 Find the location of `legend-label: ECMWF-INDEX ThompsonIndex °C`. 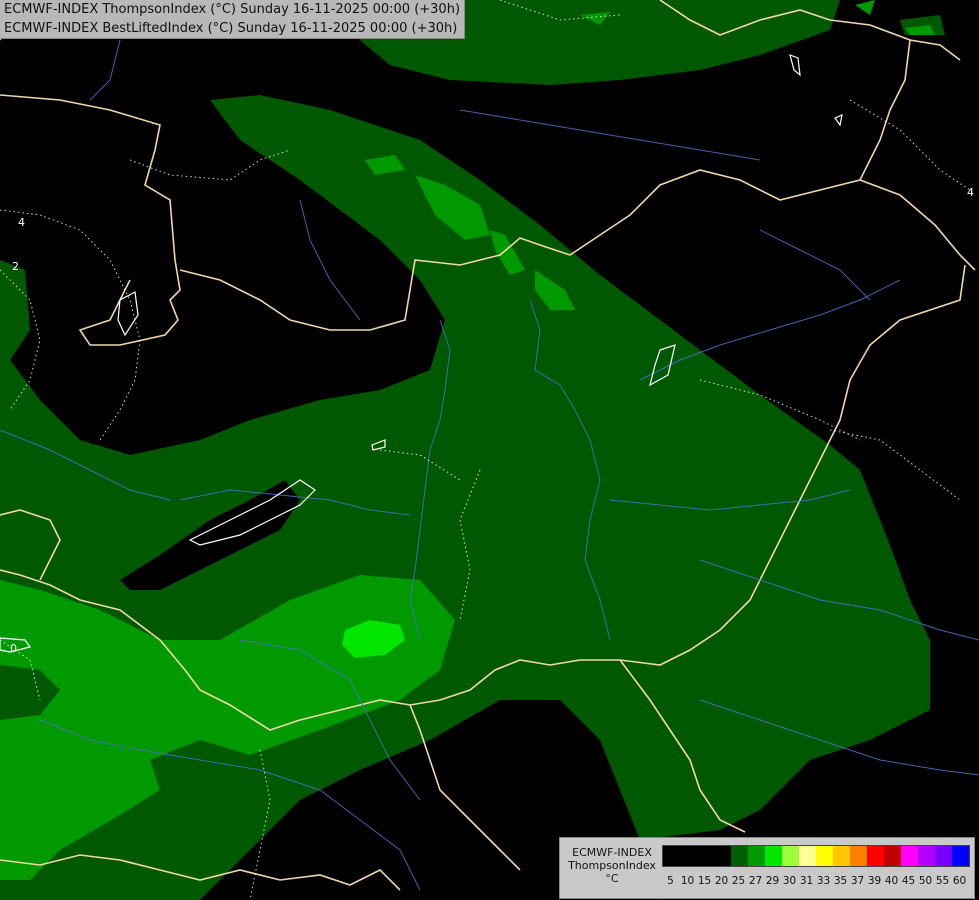

legend-label: ECMWF-INDEX ThompsonIndex °C is located at coordinates (612, 865).